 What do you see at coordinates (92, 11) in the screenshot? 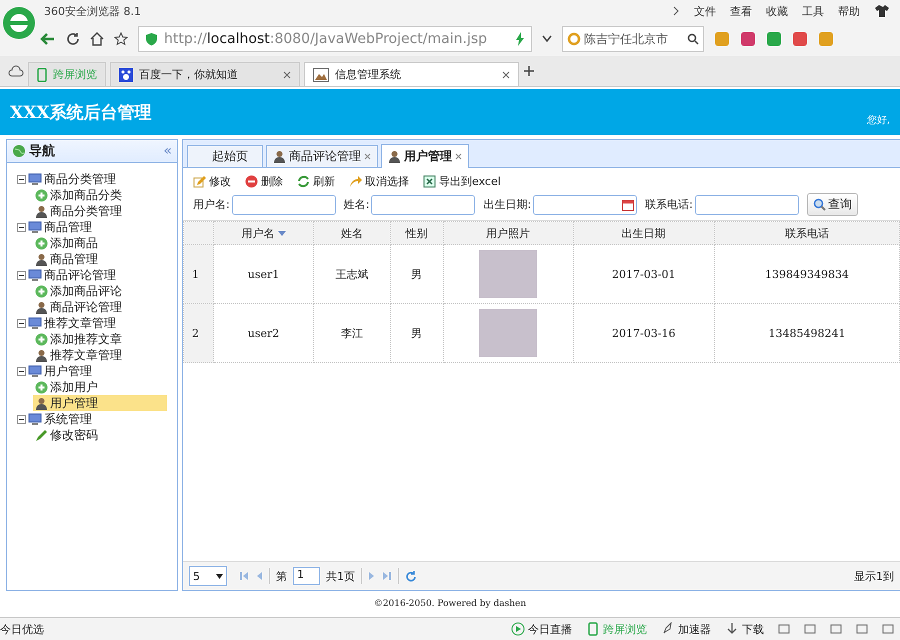
I see `window-title: 360安全浏览器 8.1` at bounding box center [92, 11].